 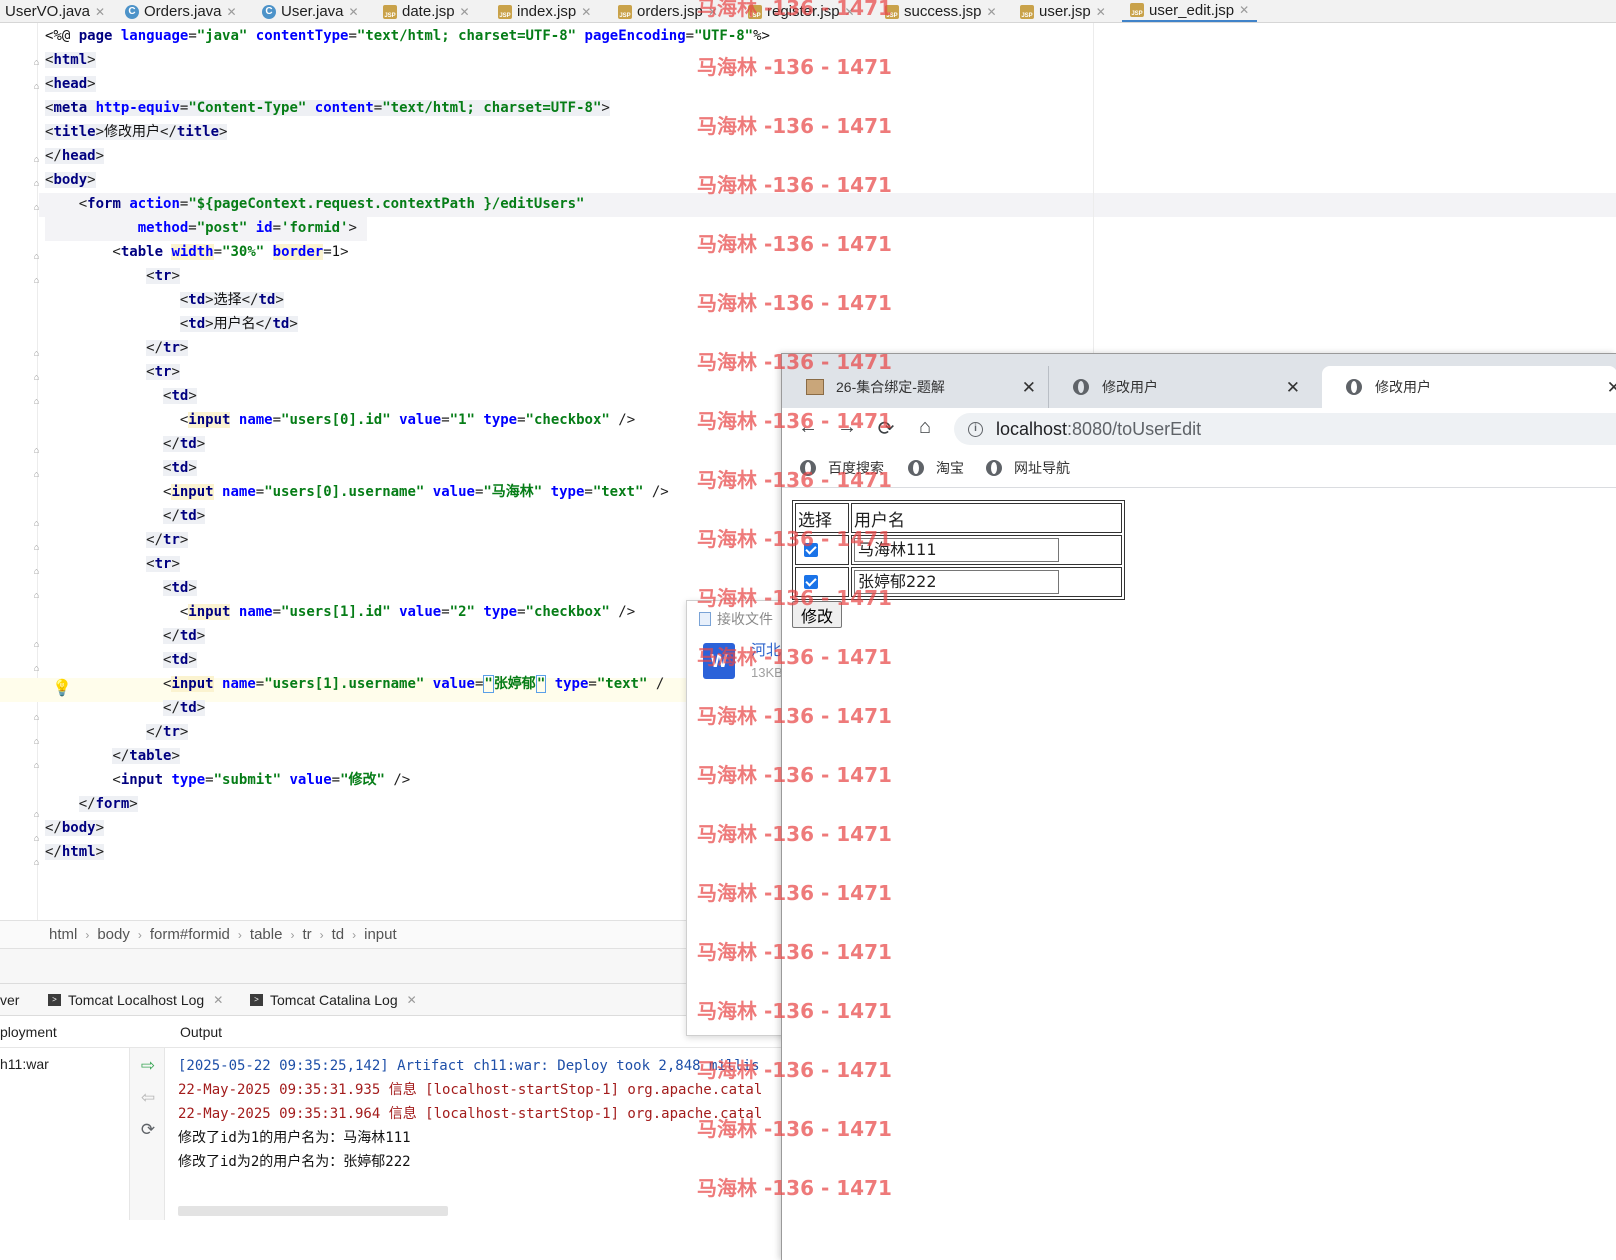 I want to click on image-favicon-icon, so click(x=815, y=387).